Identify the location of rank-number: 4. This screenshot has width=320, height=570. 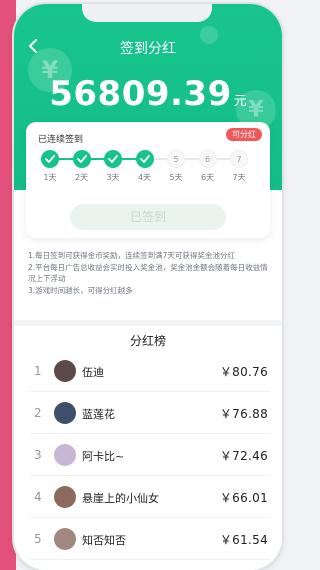
(38, 497).